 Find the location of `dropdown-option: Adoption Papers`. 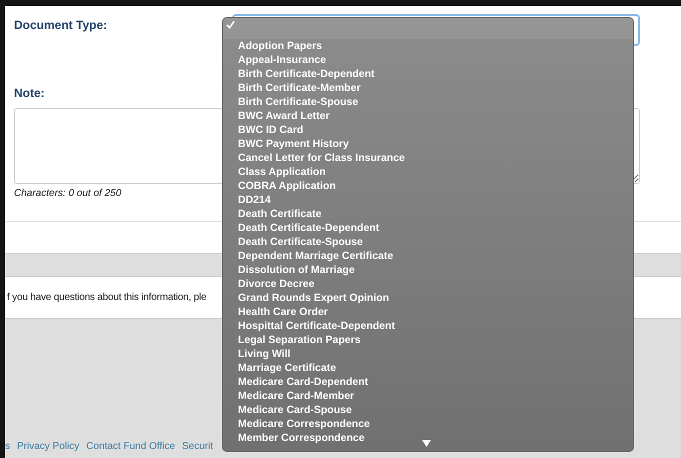

dropdown-option: Adoption Papers is located at coordinates (428, 46).